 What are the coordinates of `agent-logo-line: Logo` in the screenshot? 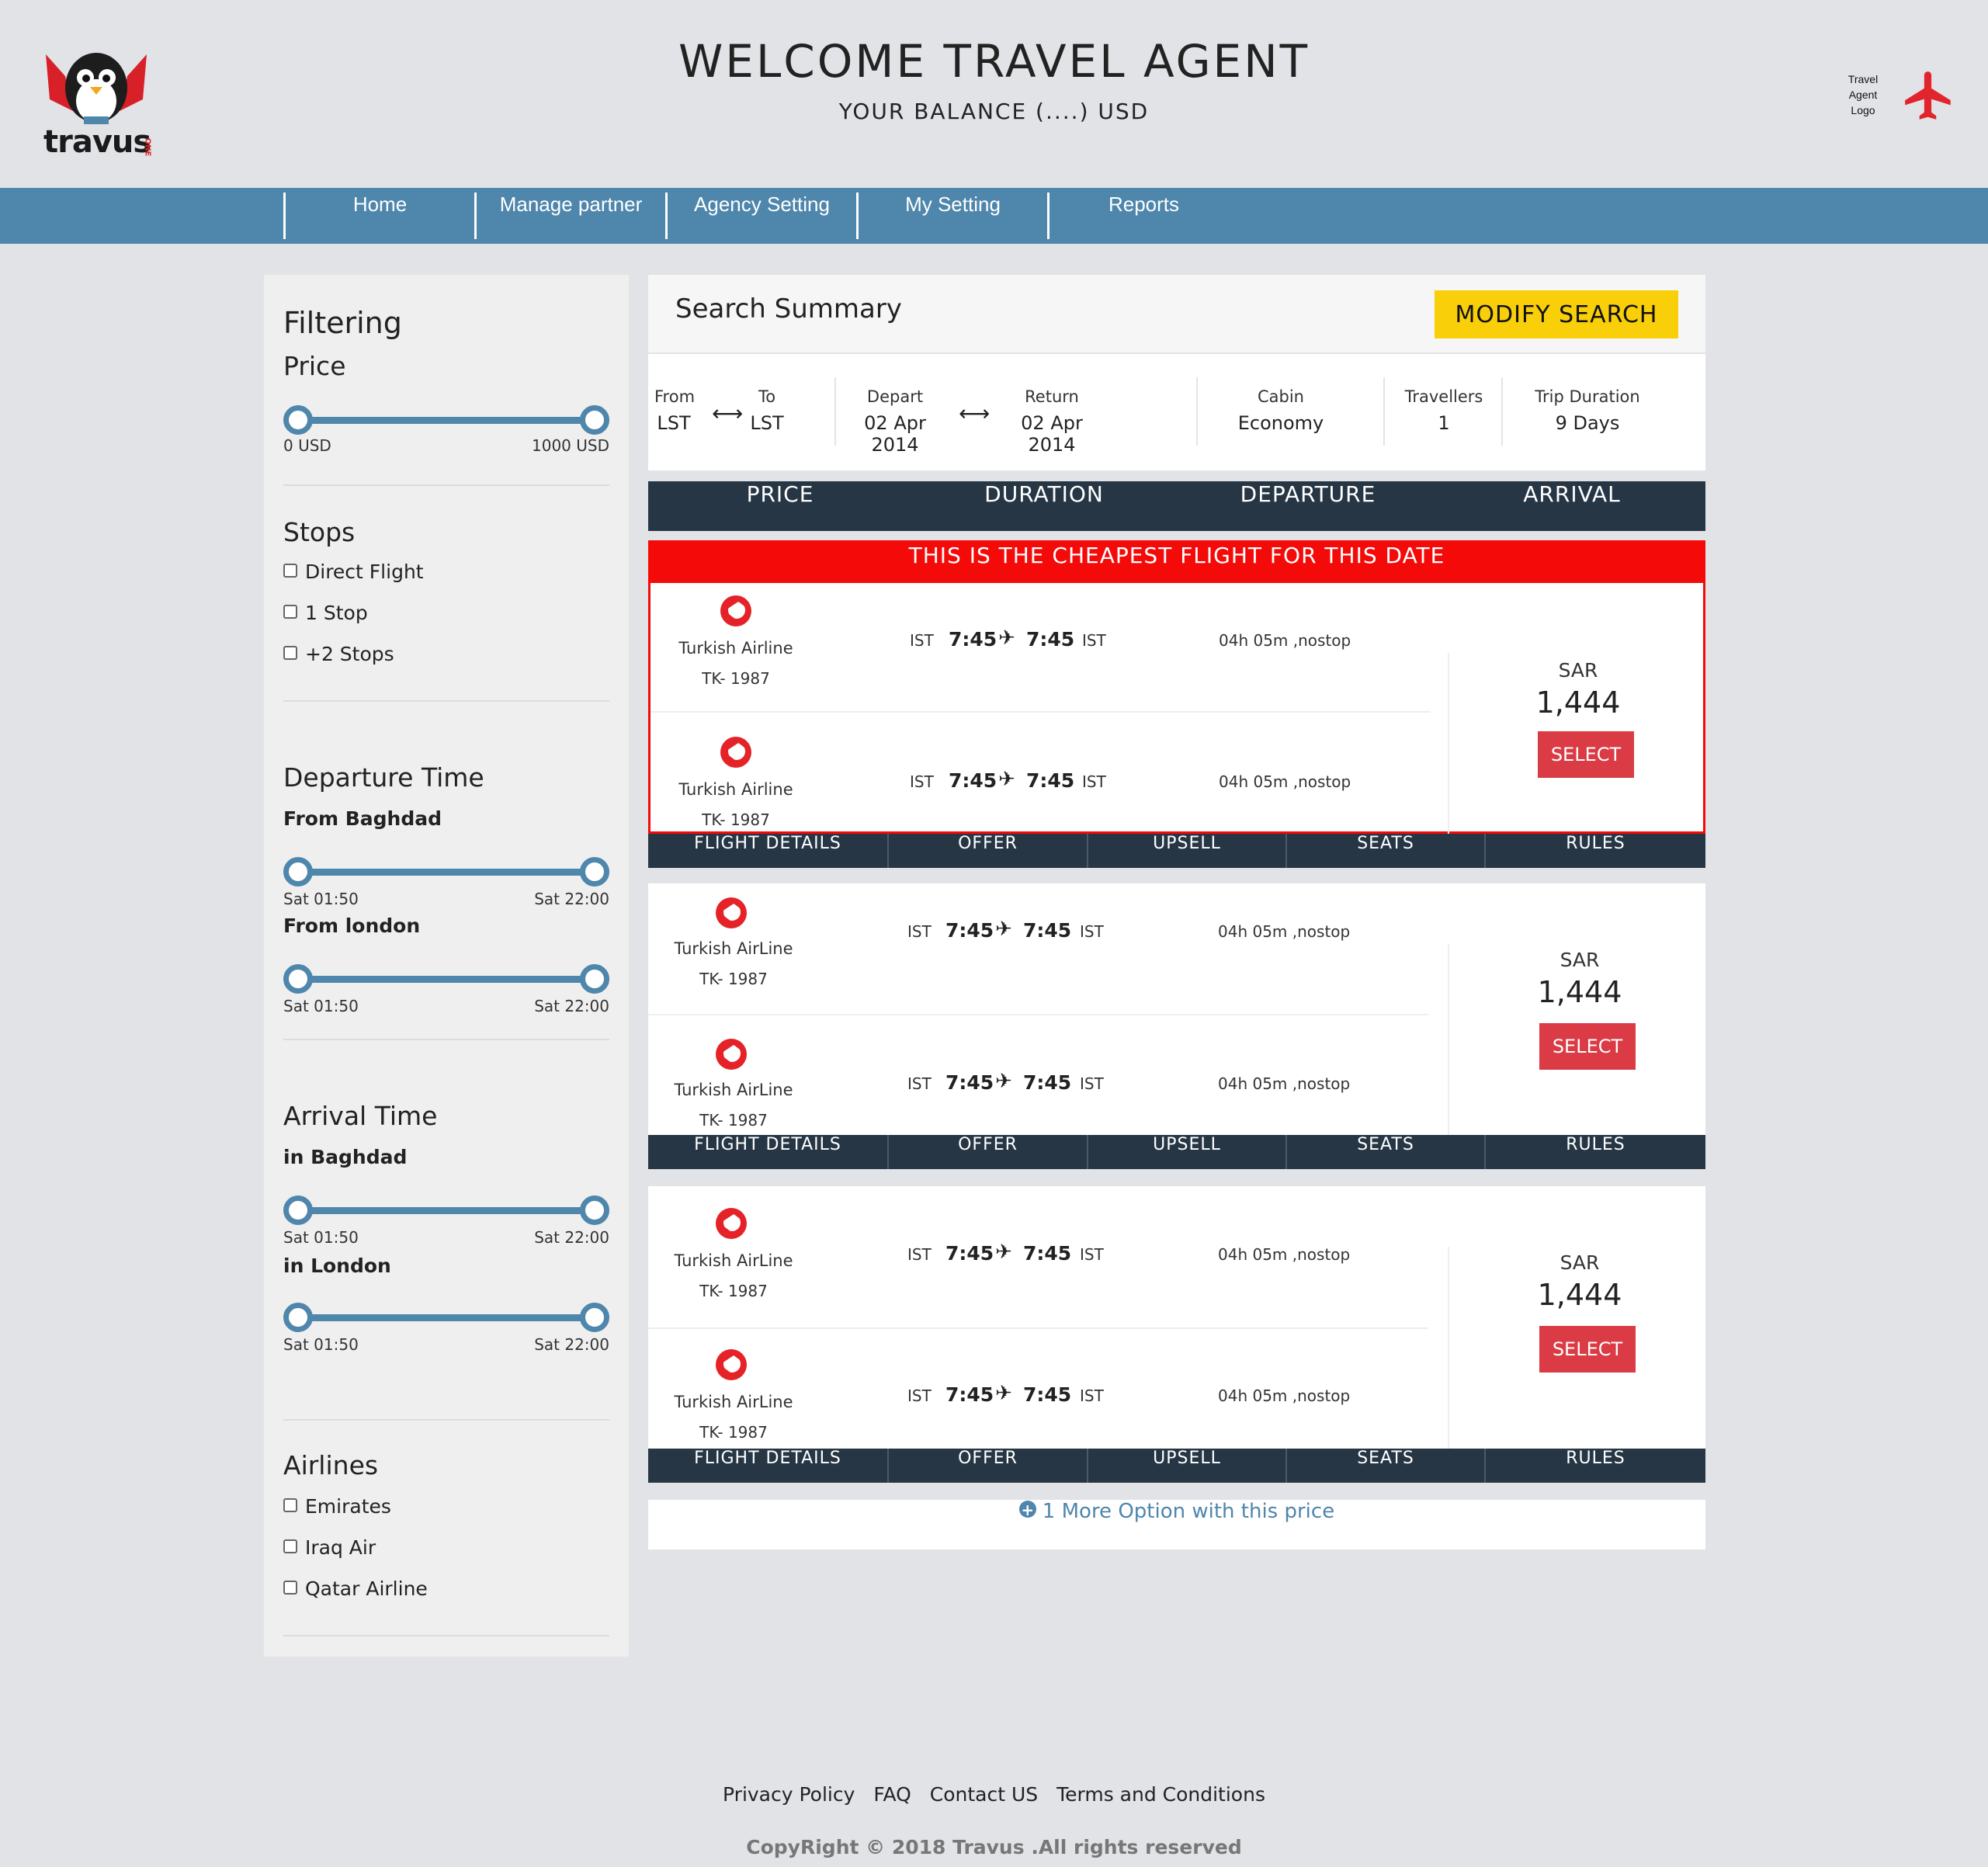 It's located at (1863, 110).